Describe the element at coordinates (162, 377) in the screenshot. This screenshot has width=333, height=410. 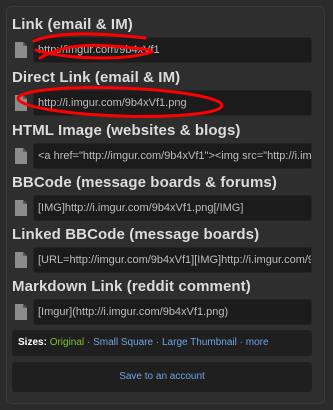
I see `save-to-account-button: Save to an account` at that location.